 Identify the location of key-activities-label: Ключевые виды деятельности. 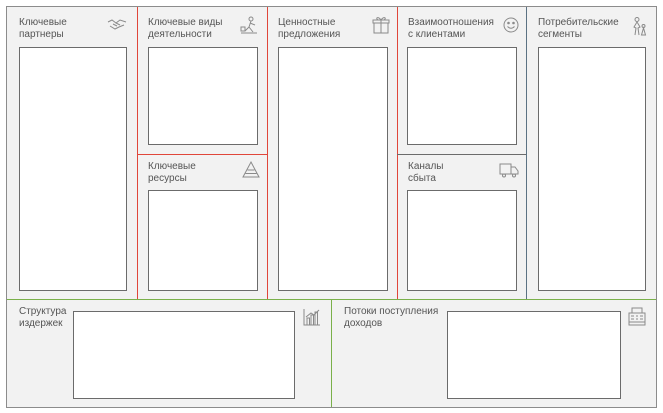
(185, 28).